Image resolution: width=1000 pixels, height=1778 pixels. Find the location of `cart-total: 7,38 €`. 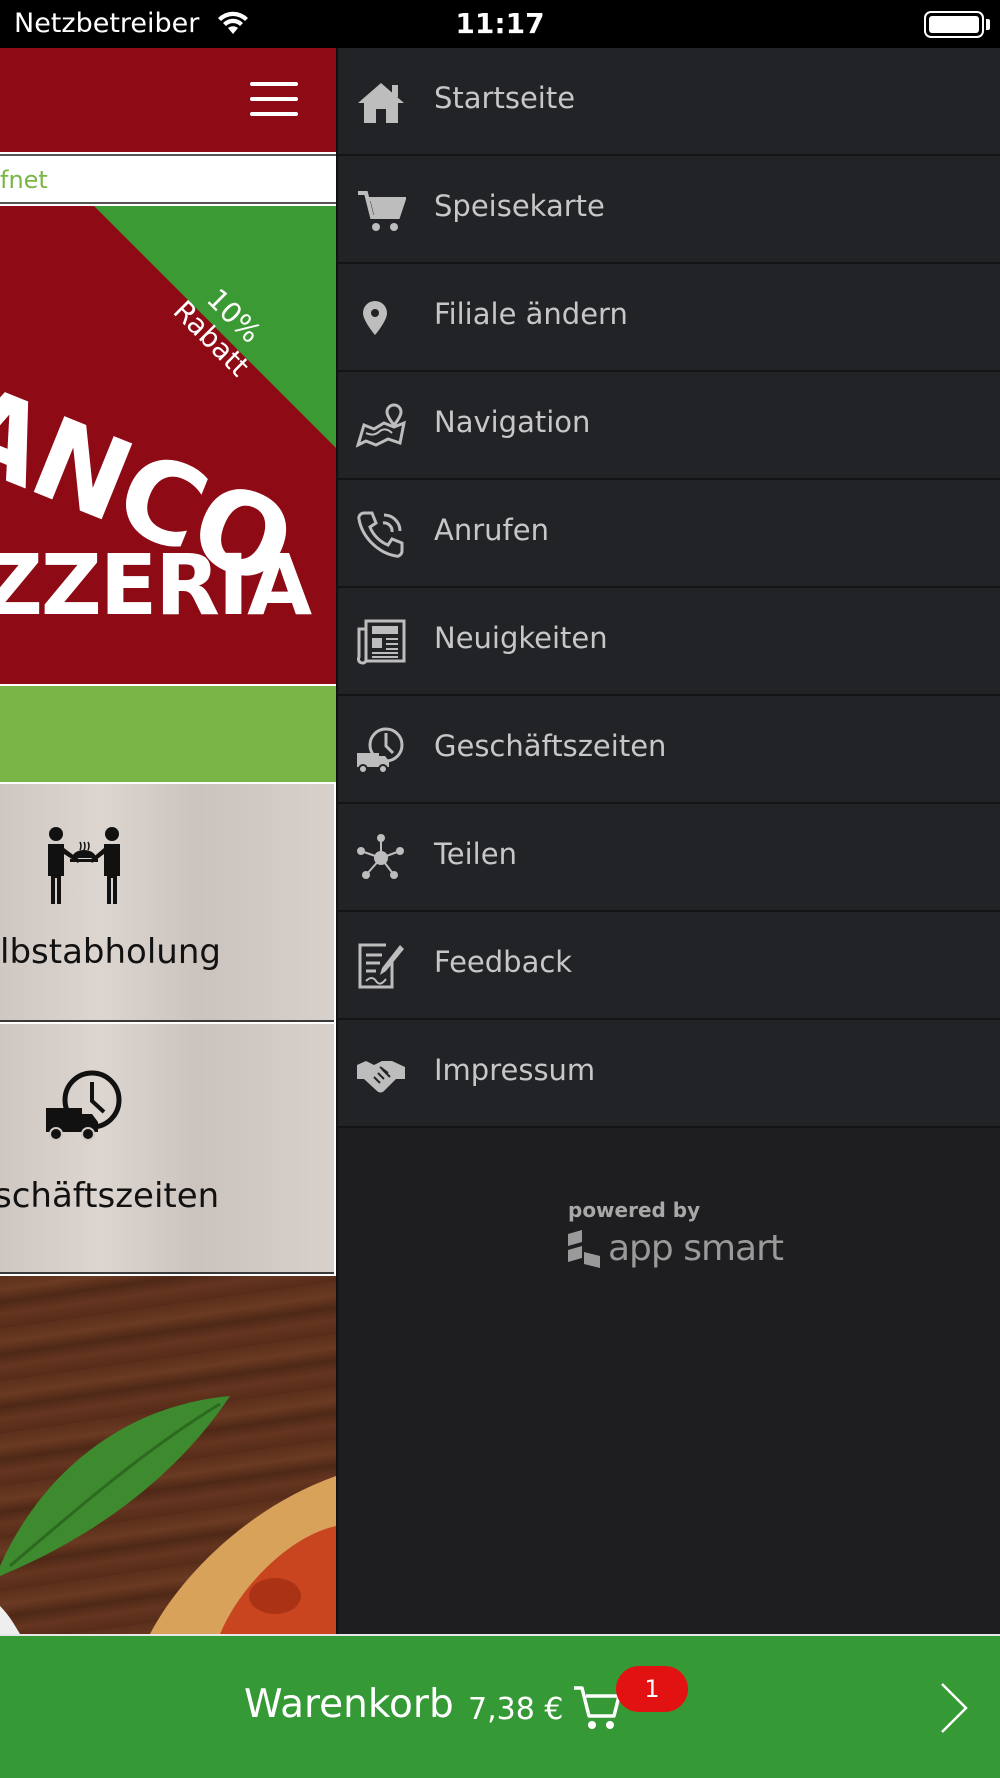

cart-total: 7,38 € is located at coordinates (516, 1709).